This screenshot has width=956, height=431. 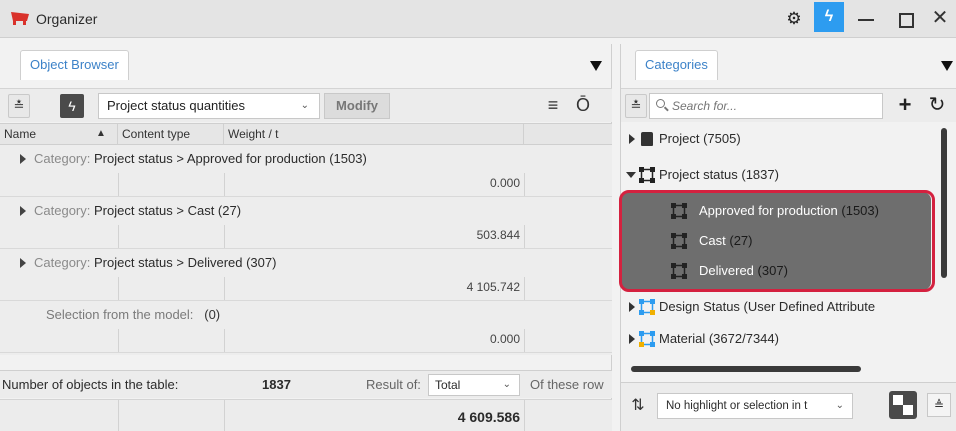 I want to click on column-name-label: Name, so click(x=20, y=134).